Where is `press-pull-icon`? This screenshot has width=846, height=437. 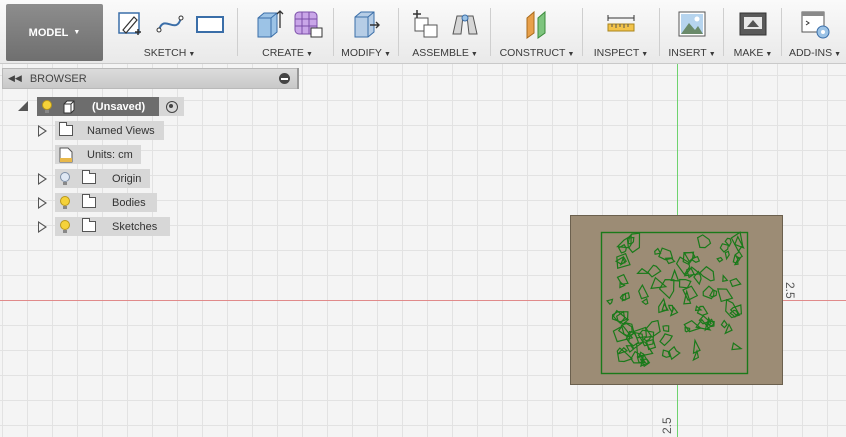 press-pull-icon is located at coordinates (366, 24).